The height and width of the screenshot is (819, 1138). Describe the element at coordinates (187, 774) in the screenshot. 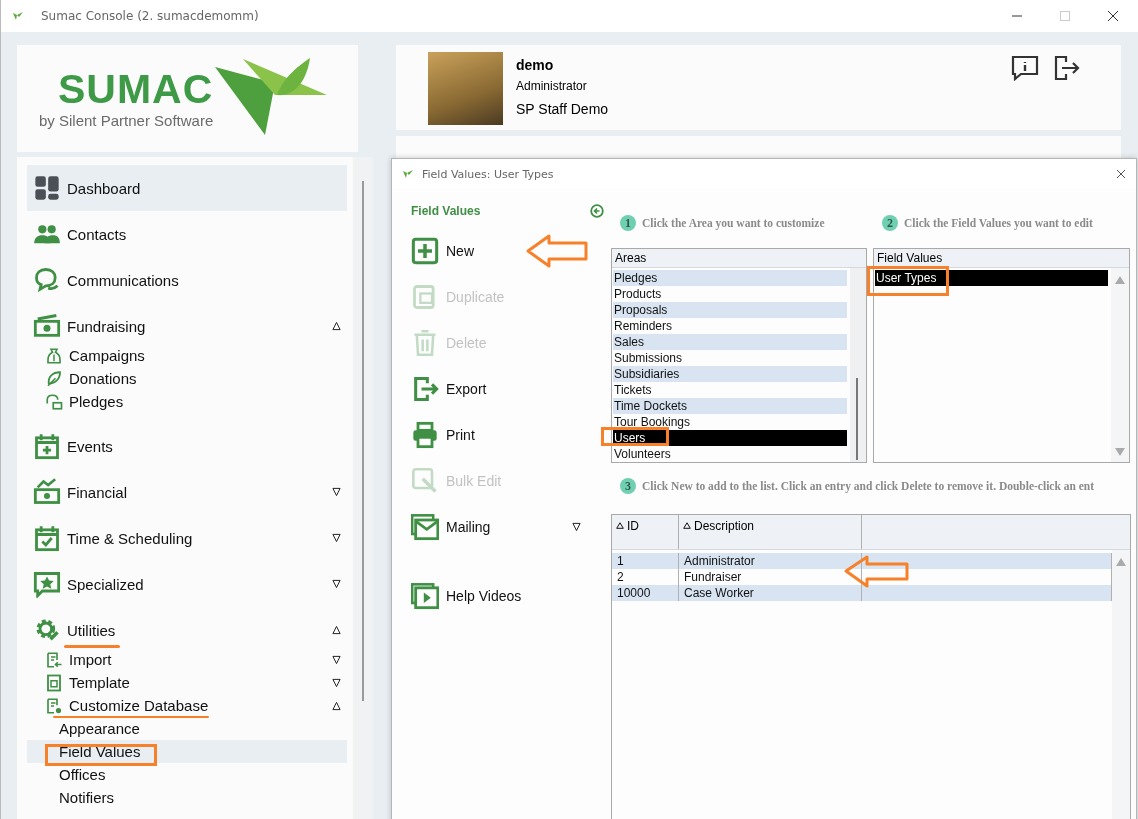

I see `sidebar-subitem: Offices` at that location.